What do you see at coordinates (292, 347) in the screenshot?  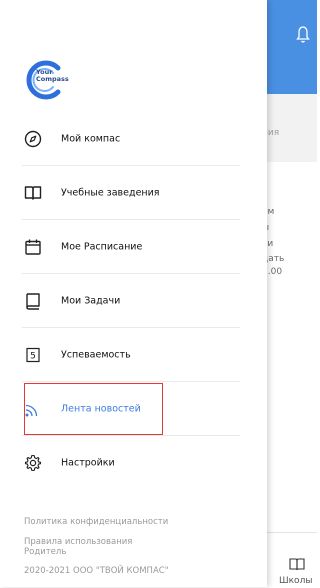 I see `content-card` at bounding box center [292, 347].